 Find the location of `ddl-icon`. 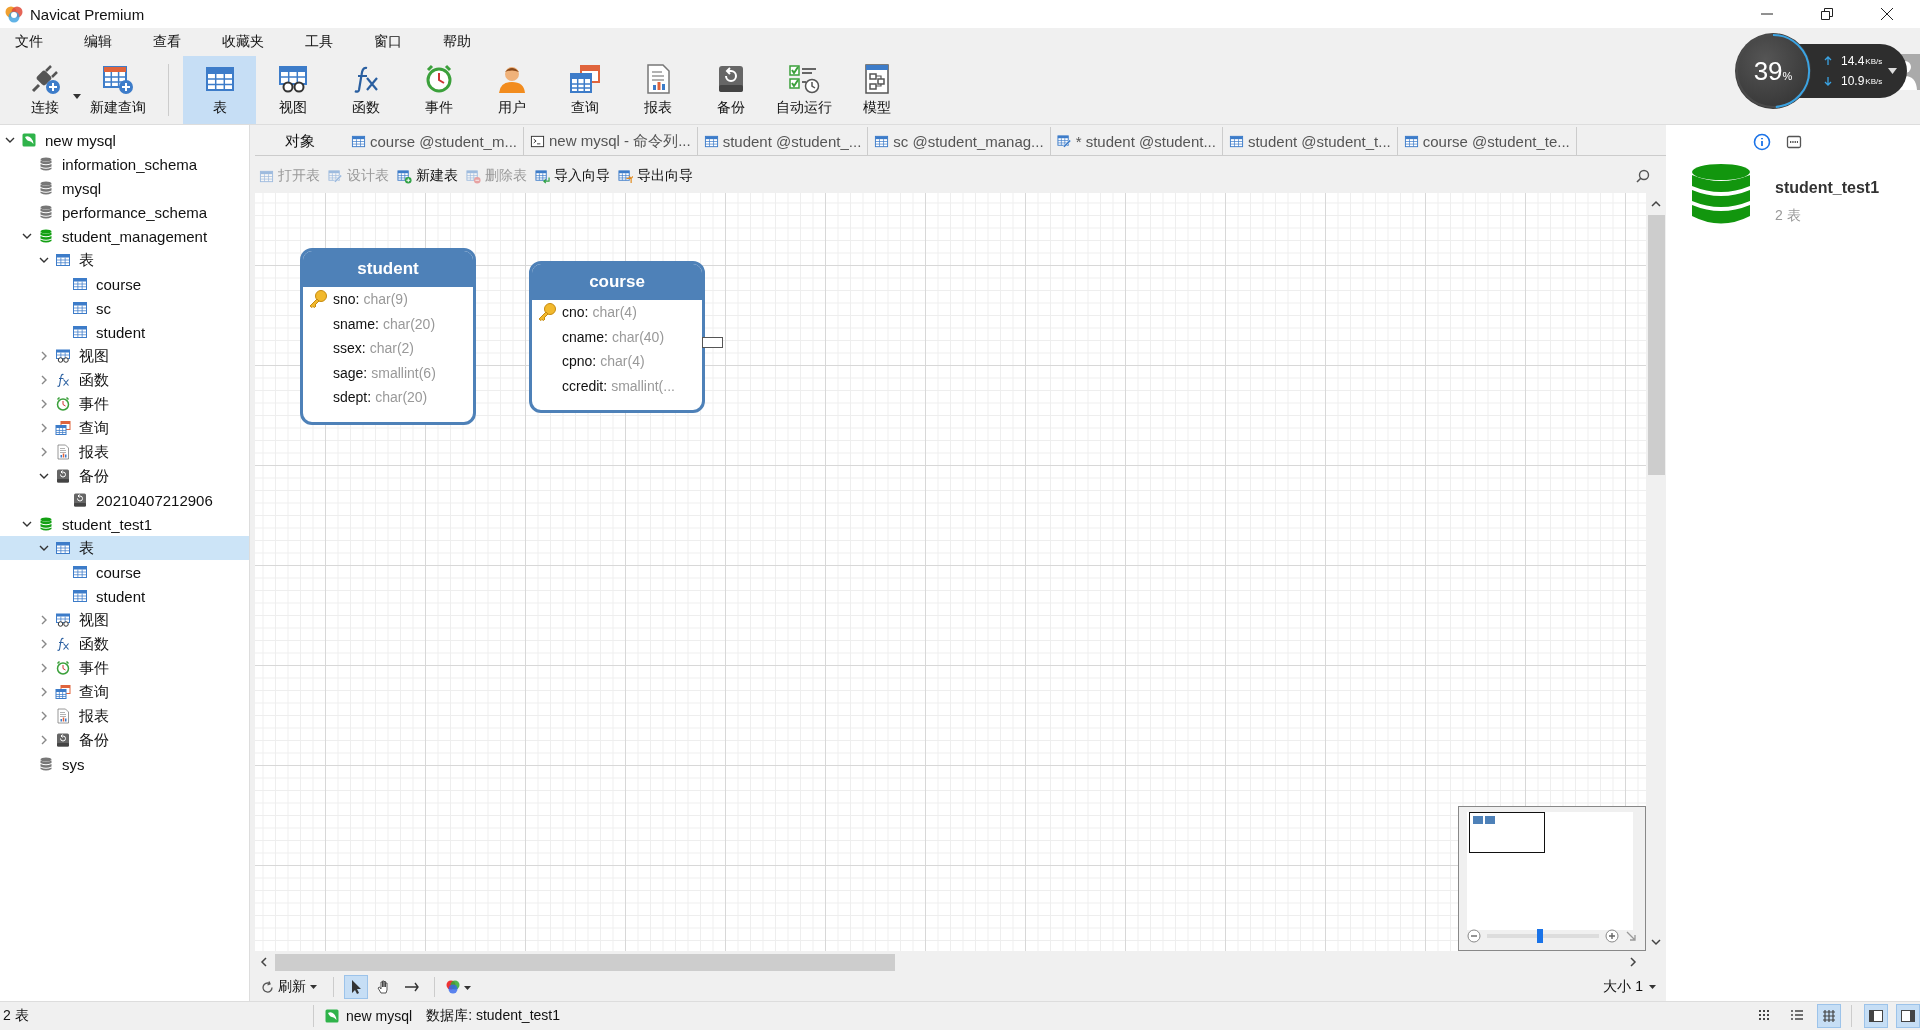

ddl-icon is located at coordinates (1794, 142).